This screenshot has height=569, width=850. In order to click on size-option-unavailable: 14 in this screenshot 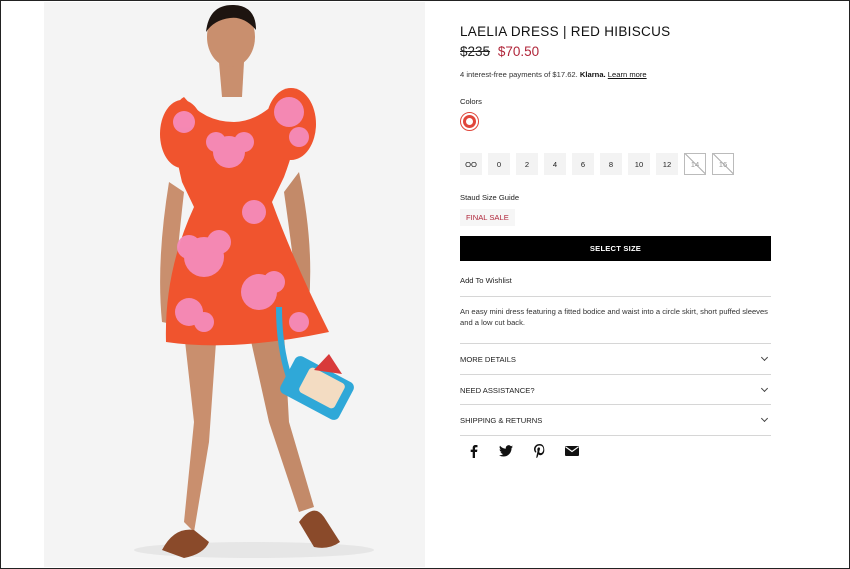, I will do `click(695, 164)`.